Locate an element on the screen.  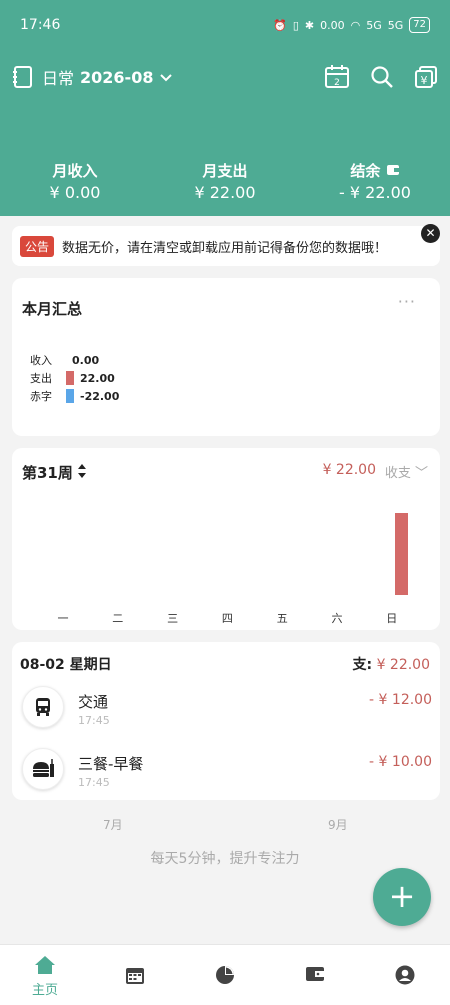
week-title: 第31周 is located at coordinates (47, 473).